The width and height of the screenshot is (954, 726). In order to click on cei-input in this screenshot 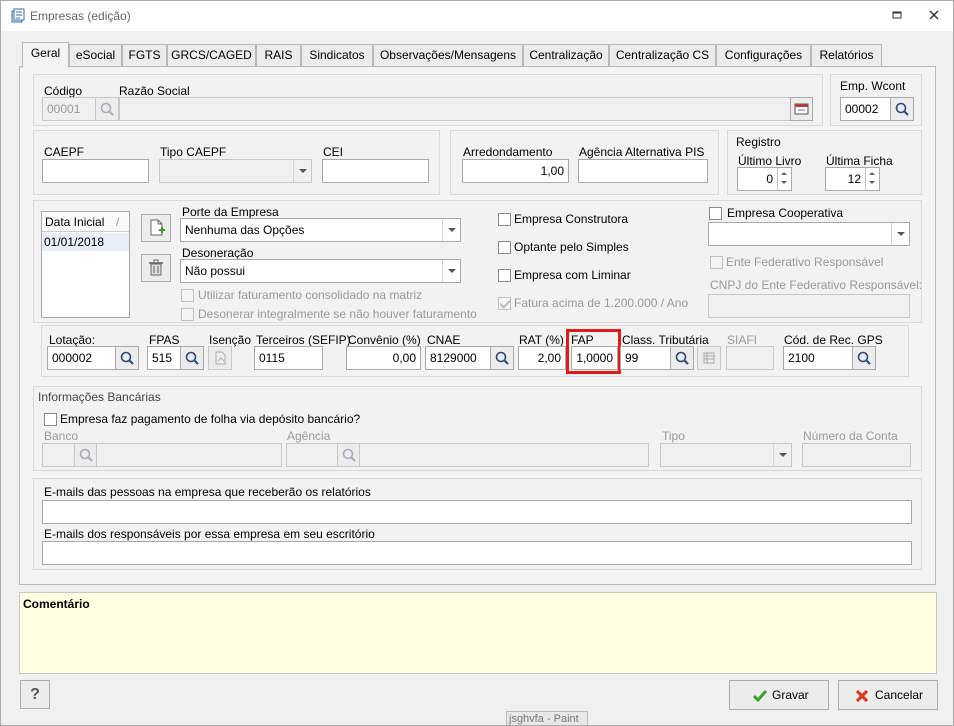, I will do `click(375, 171)`.